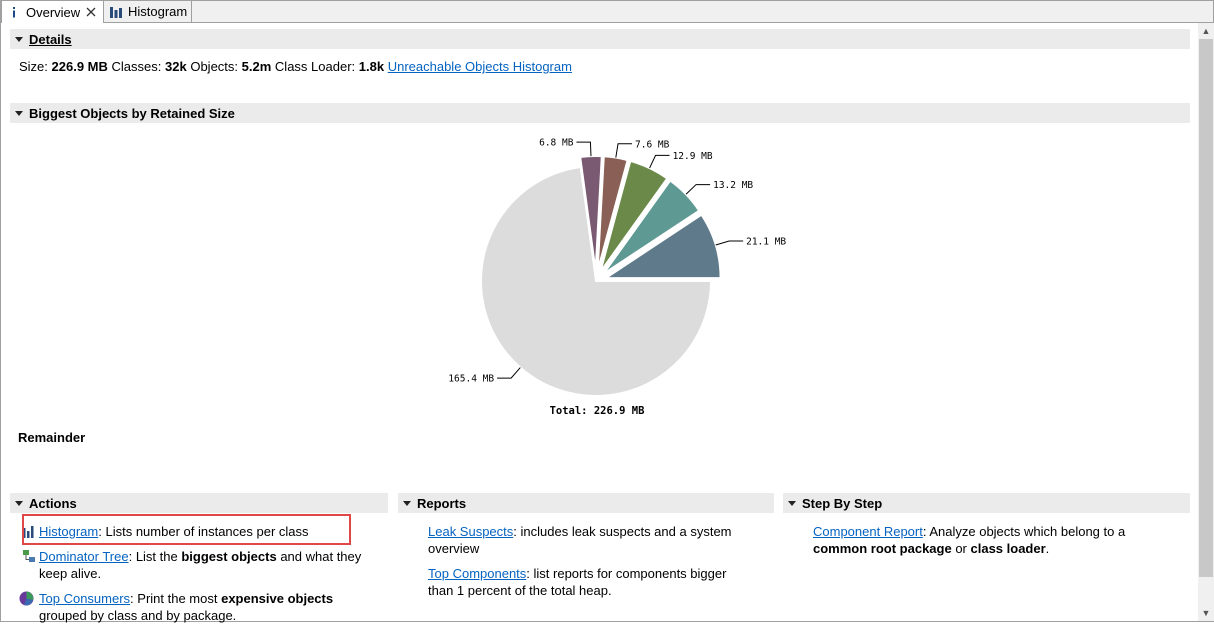 This screenshot has width=1214, height=624. What do you see at coordinates (155, 556) in the screenshot?
I see `dominator-tree-description: : List the` at bounding box center [155, 556].